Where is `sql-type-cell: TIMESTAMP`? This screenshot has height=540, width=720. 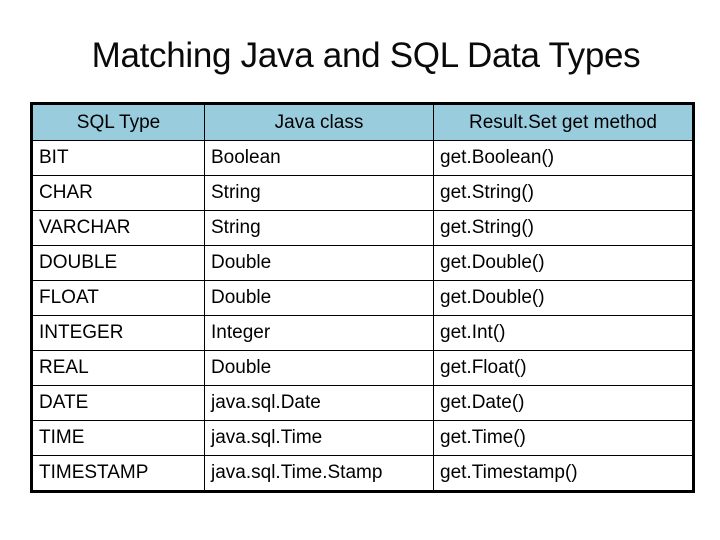
sql-type-cell: TIMESTAMP is located at coordinates (118, 473).